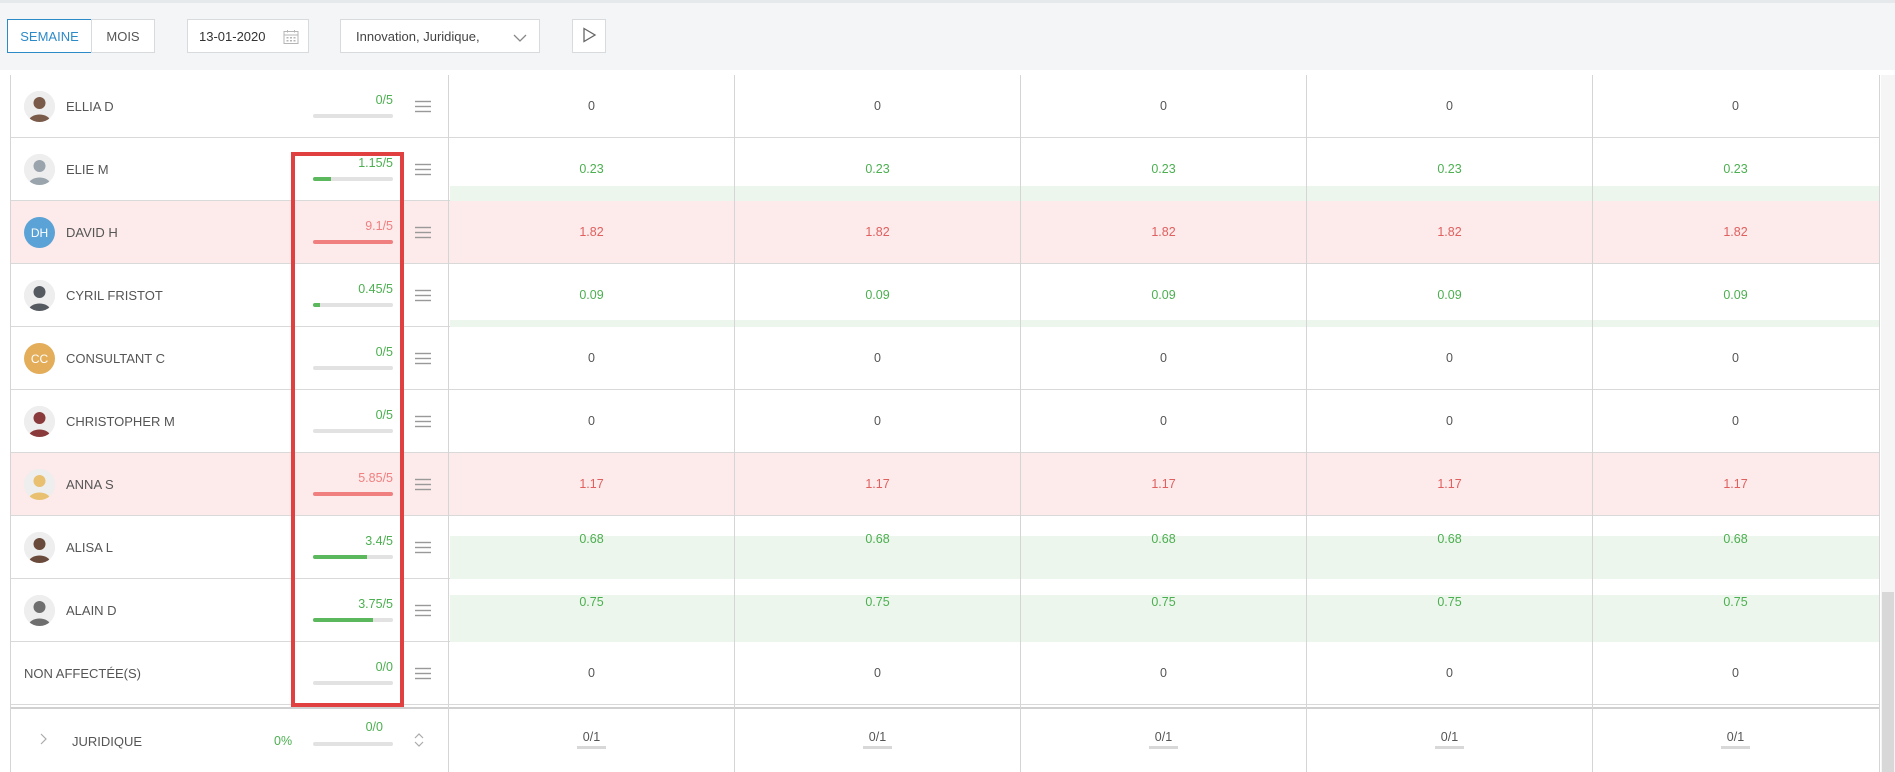 The image size is (1895, 772). I want to click on vertical-scrollbar, so click(1888, 682).